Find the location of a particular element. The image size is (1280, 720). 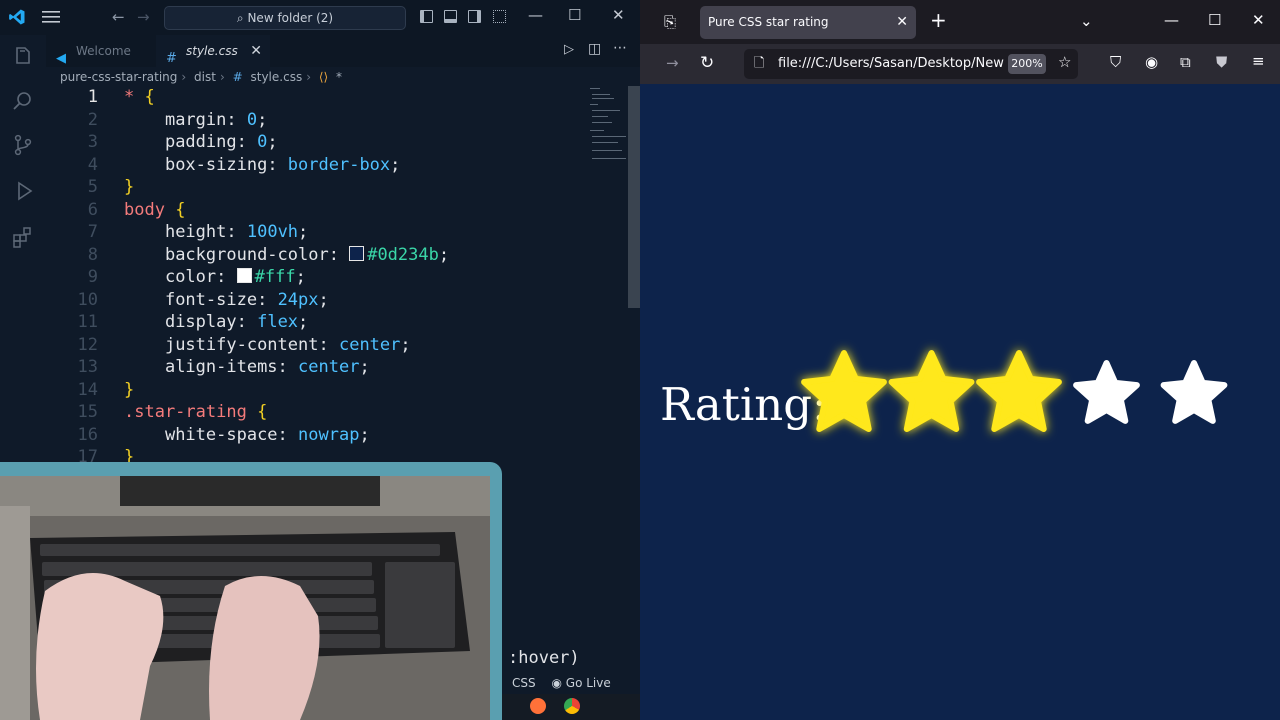

code-fragment: :hover) is located at coordinates (544, 658).